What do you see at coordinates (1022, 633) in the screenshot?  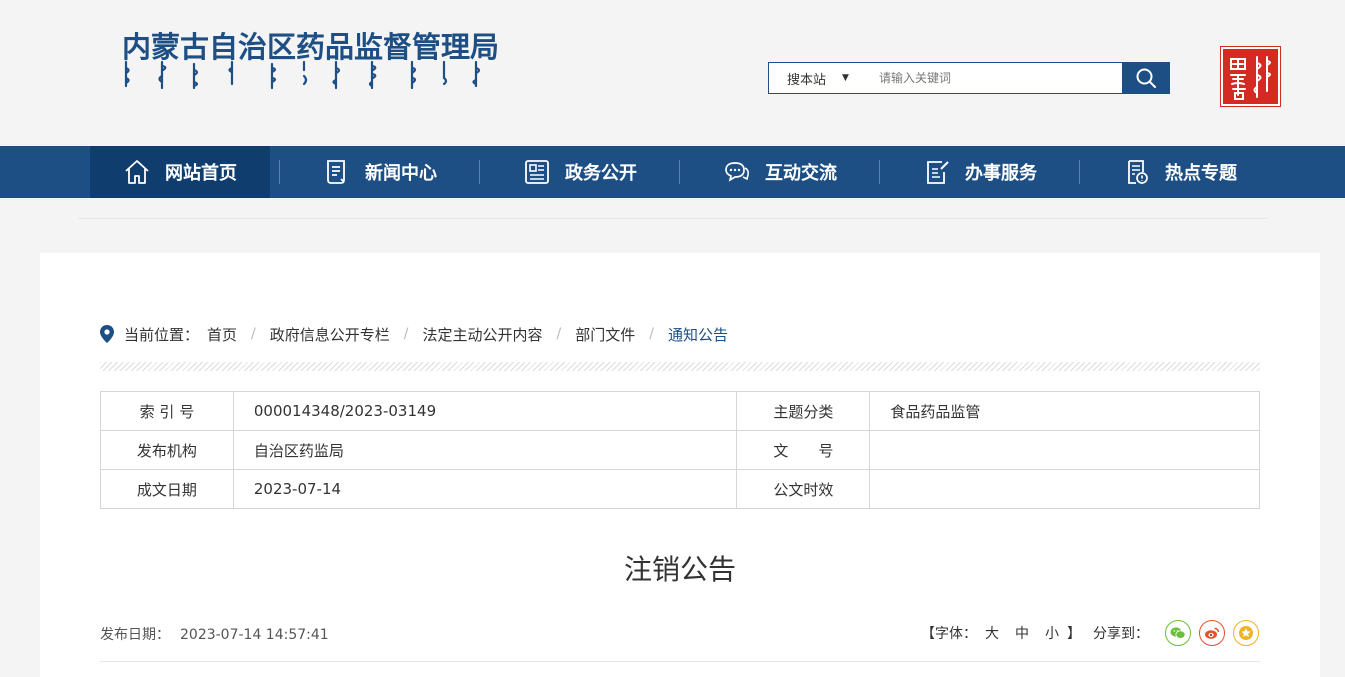 I see `font-size-medium: 中` at bounding box center [1022, 633].